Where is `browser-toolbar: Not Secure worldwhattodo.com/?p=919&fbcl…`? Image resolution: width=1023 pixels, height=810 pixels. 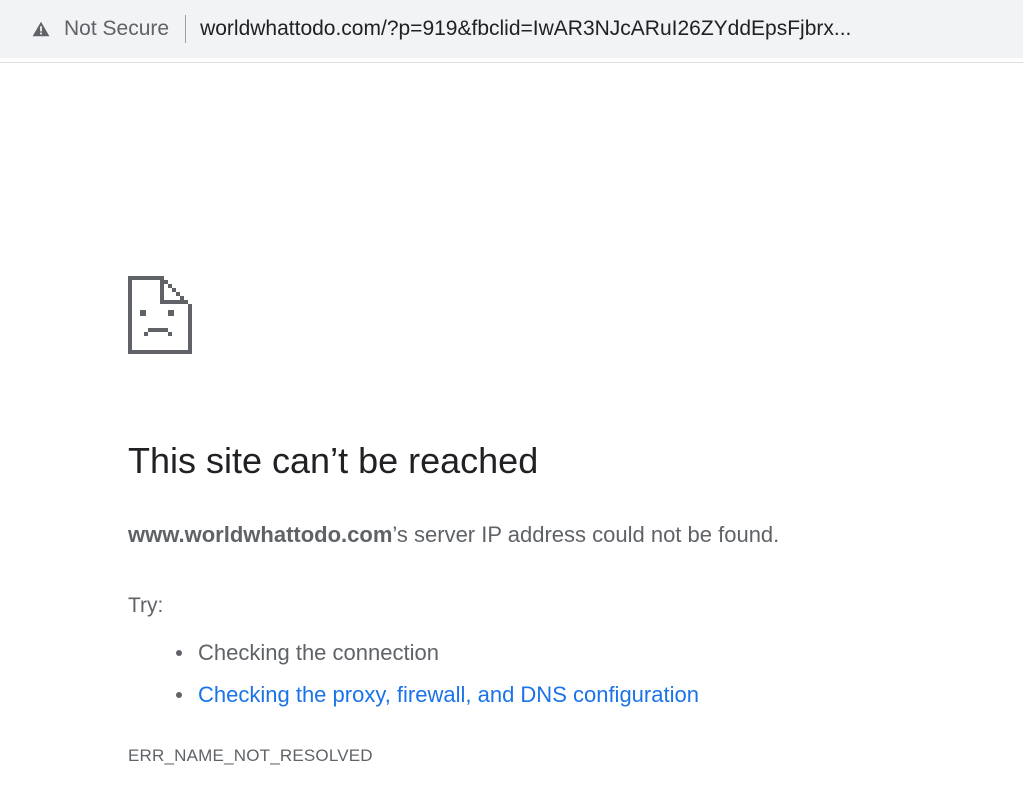
browser-toolbar: Not Secure worldwhattodo.com/?p=919&fbcl… is located at coordinates (511, 31).